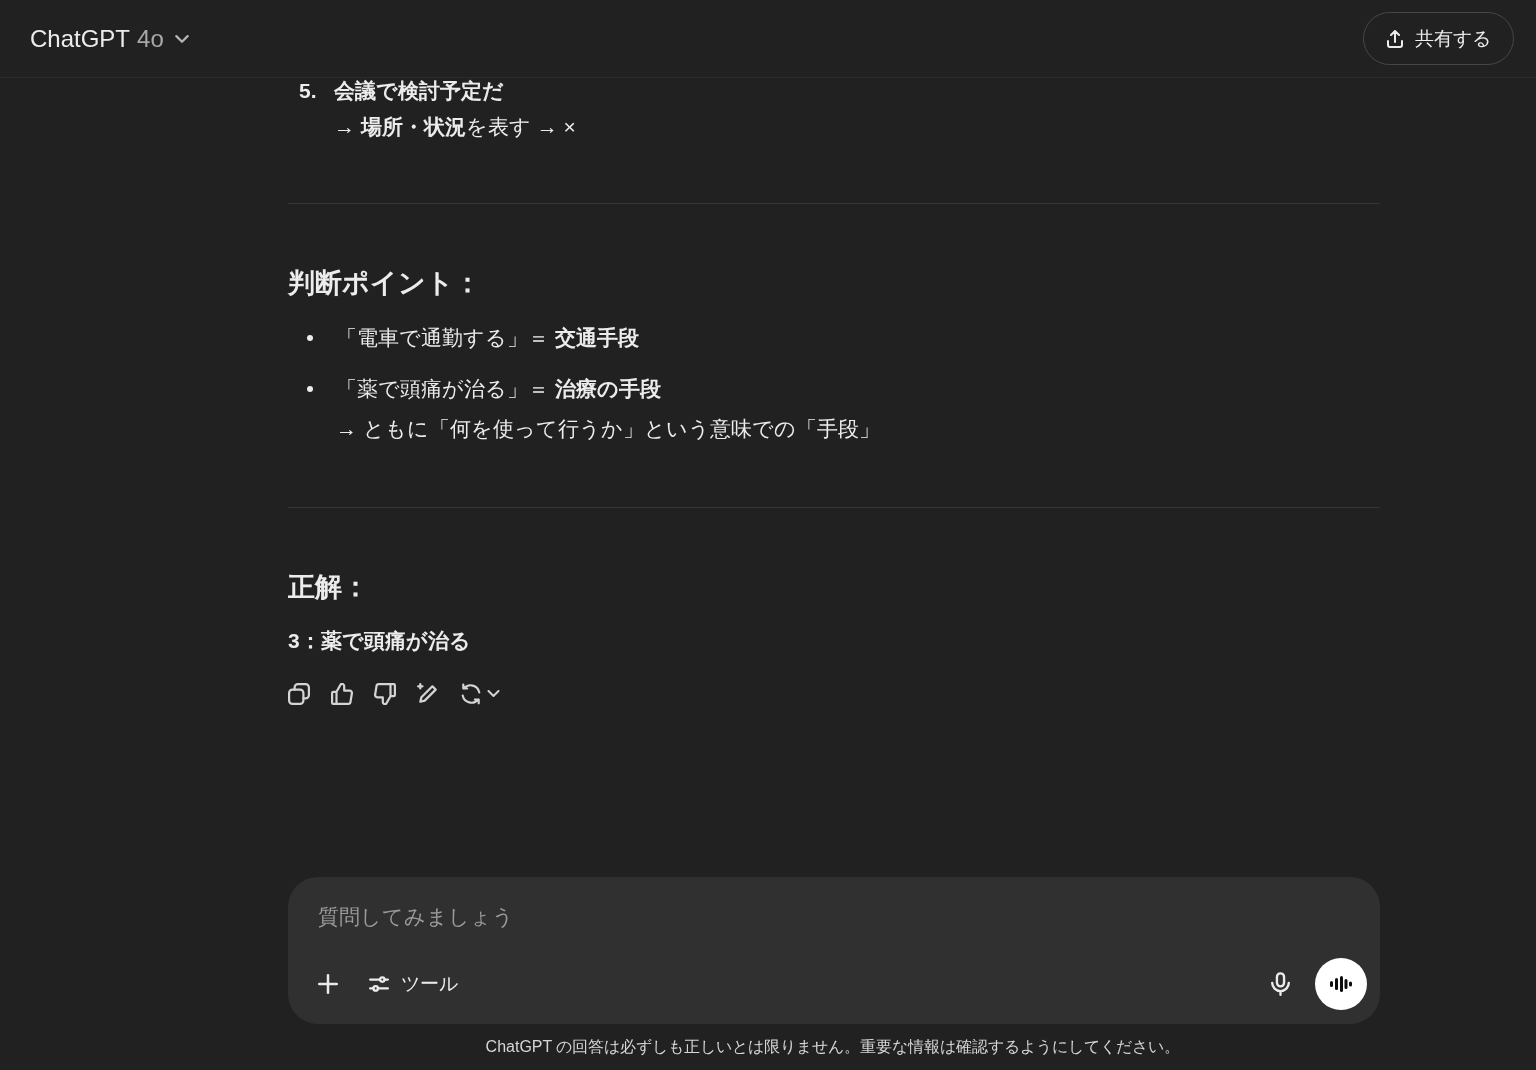 Image resolution: width=1536 pixels, height=1070 pixels. I want to click on refresh-icon, so click(471, 694).